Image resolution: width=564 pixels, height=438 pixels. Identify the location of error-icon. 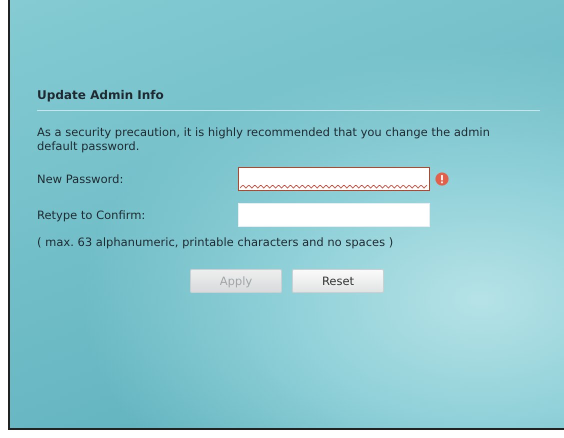
(442, 179).